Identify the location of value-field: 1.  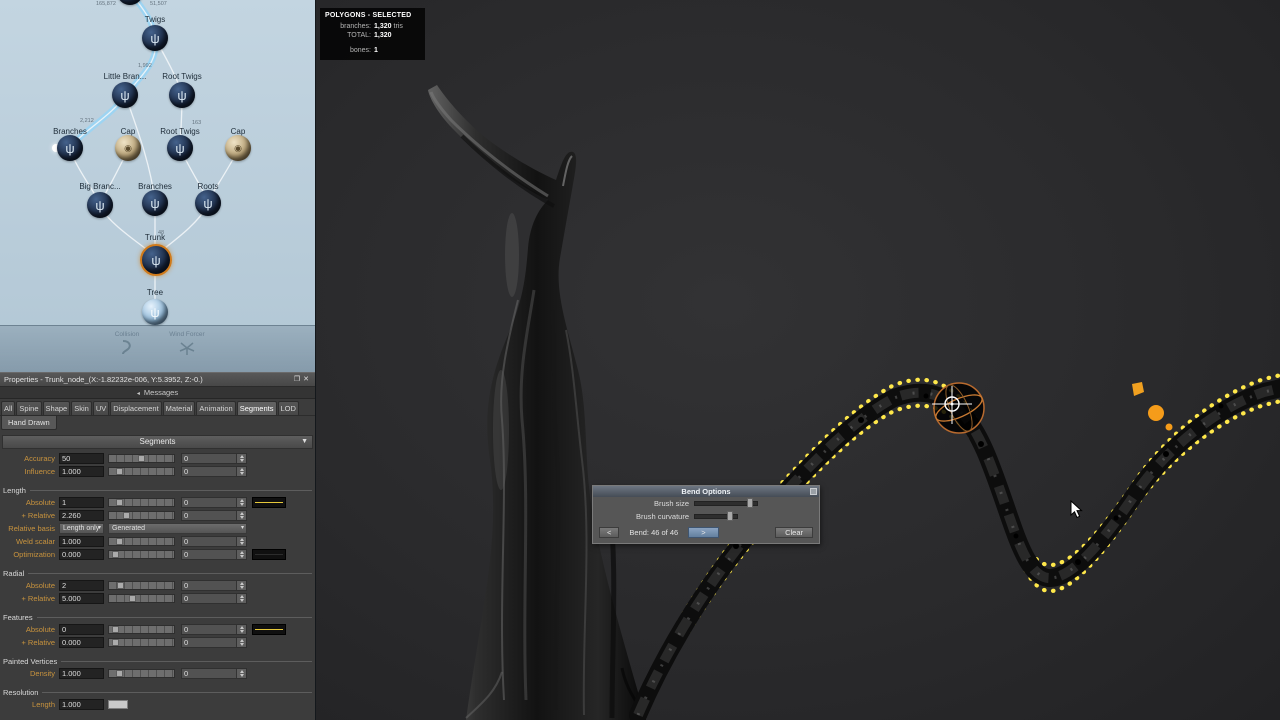
(81, 502).